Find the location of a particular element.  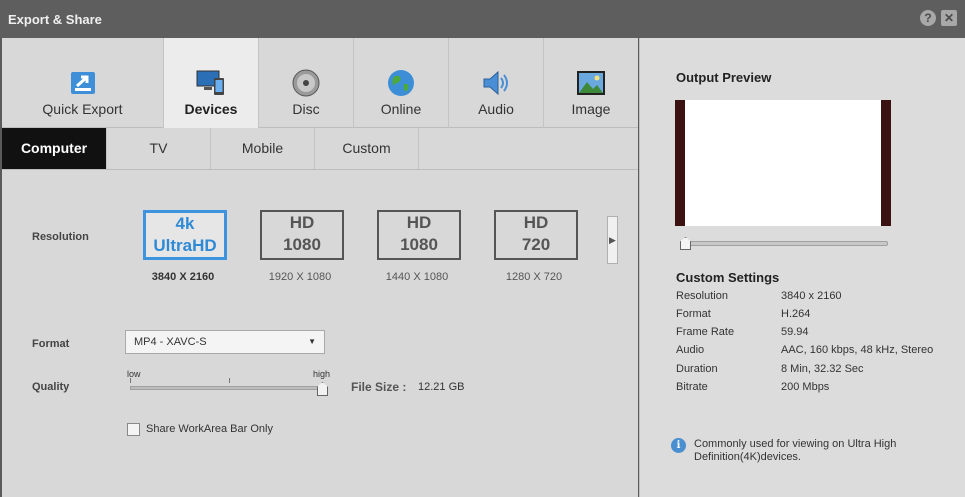

subtab-computer: Computer is located at coordinates (54, 148).